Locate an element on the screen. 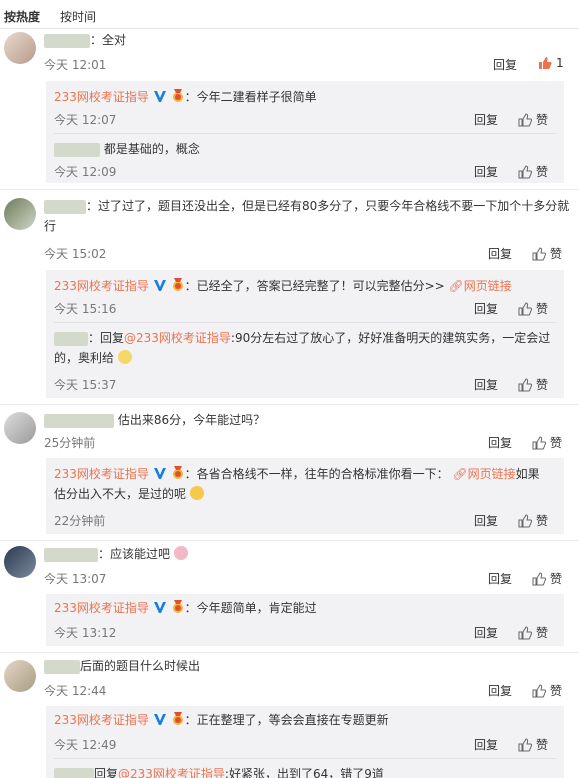  tab-sort-time: 按时间 is located at coordinates (78, 16).